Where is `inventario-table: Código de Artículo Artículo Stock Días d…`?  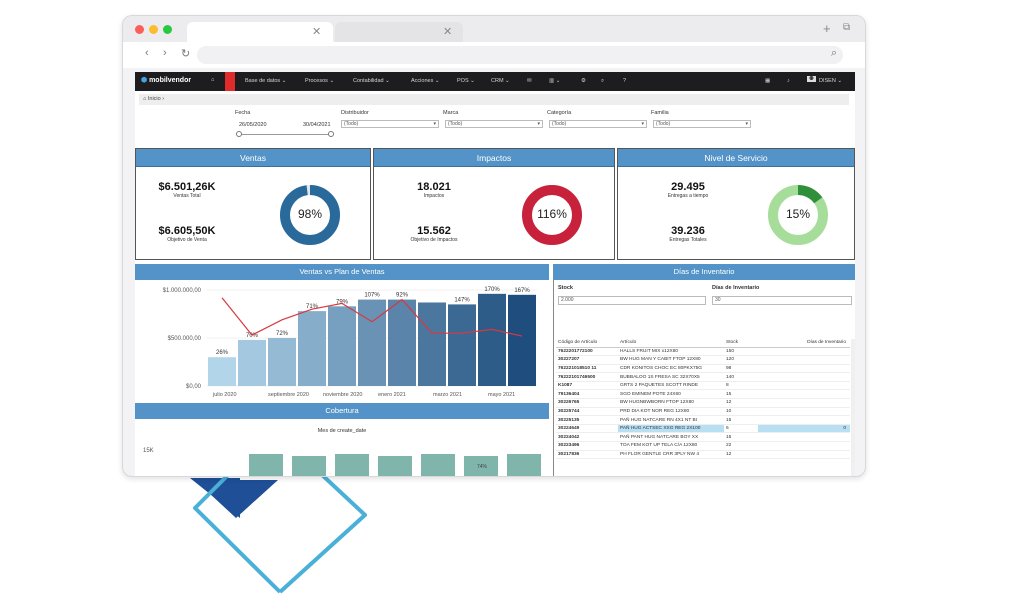 inventario-table: Código de Artículo Artículo Stock Días d… is located at coordinates (703, 399).